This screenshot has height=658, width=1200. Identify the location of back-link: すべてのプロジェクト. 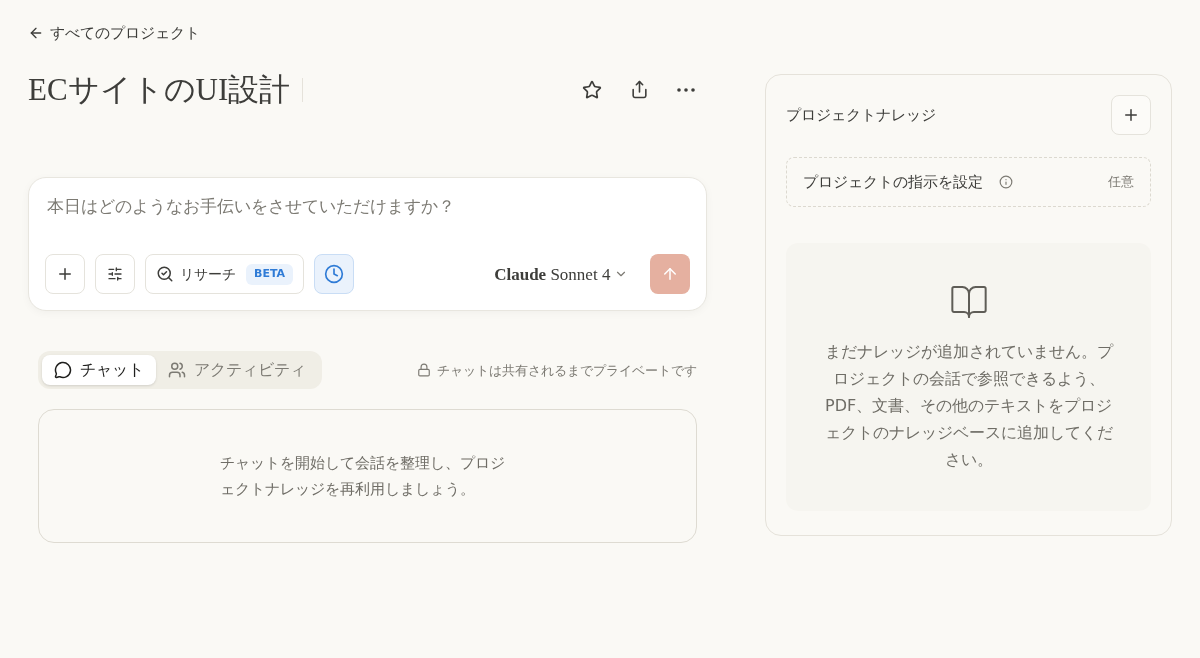
(114, 33).